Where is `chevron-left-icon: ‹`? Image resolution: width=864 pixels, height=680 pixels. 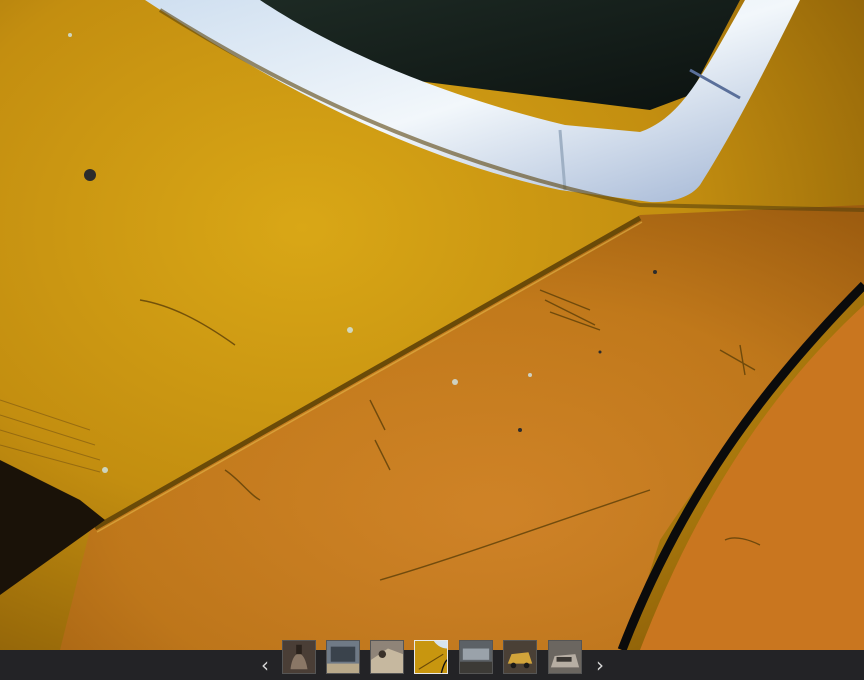
chevron-left-icon: ‹ is located at coordinates (265, 665).